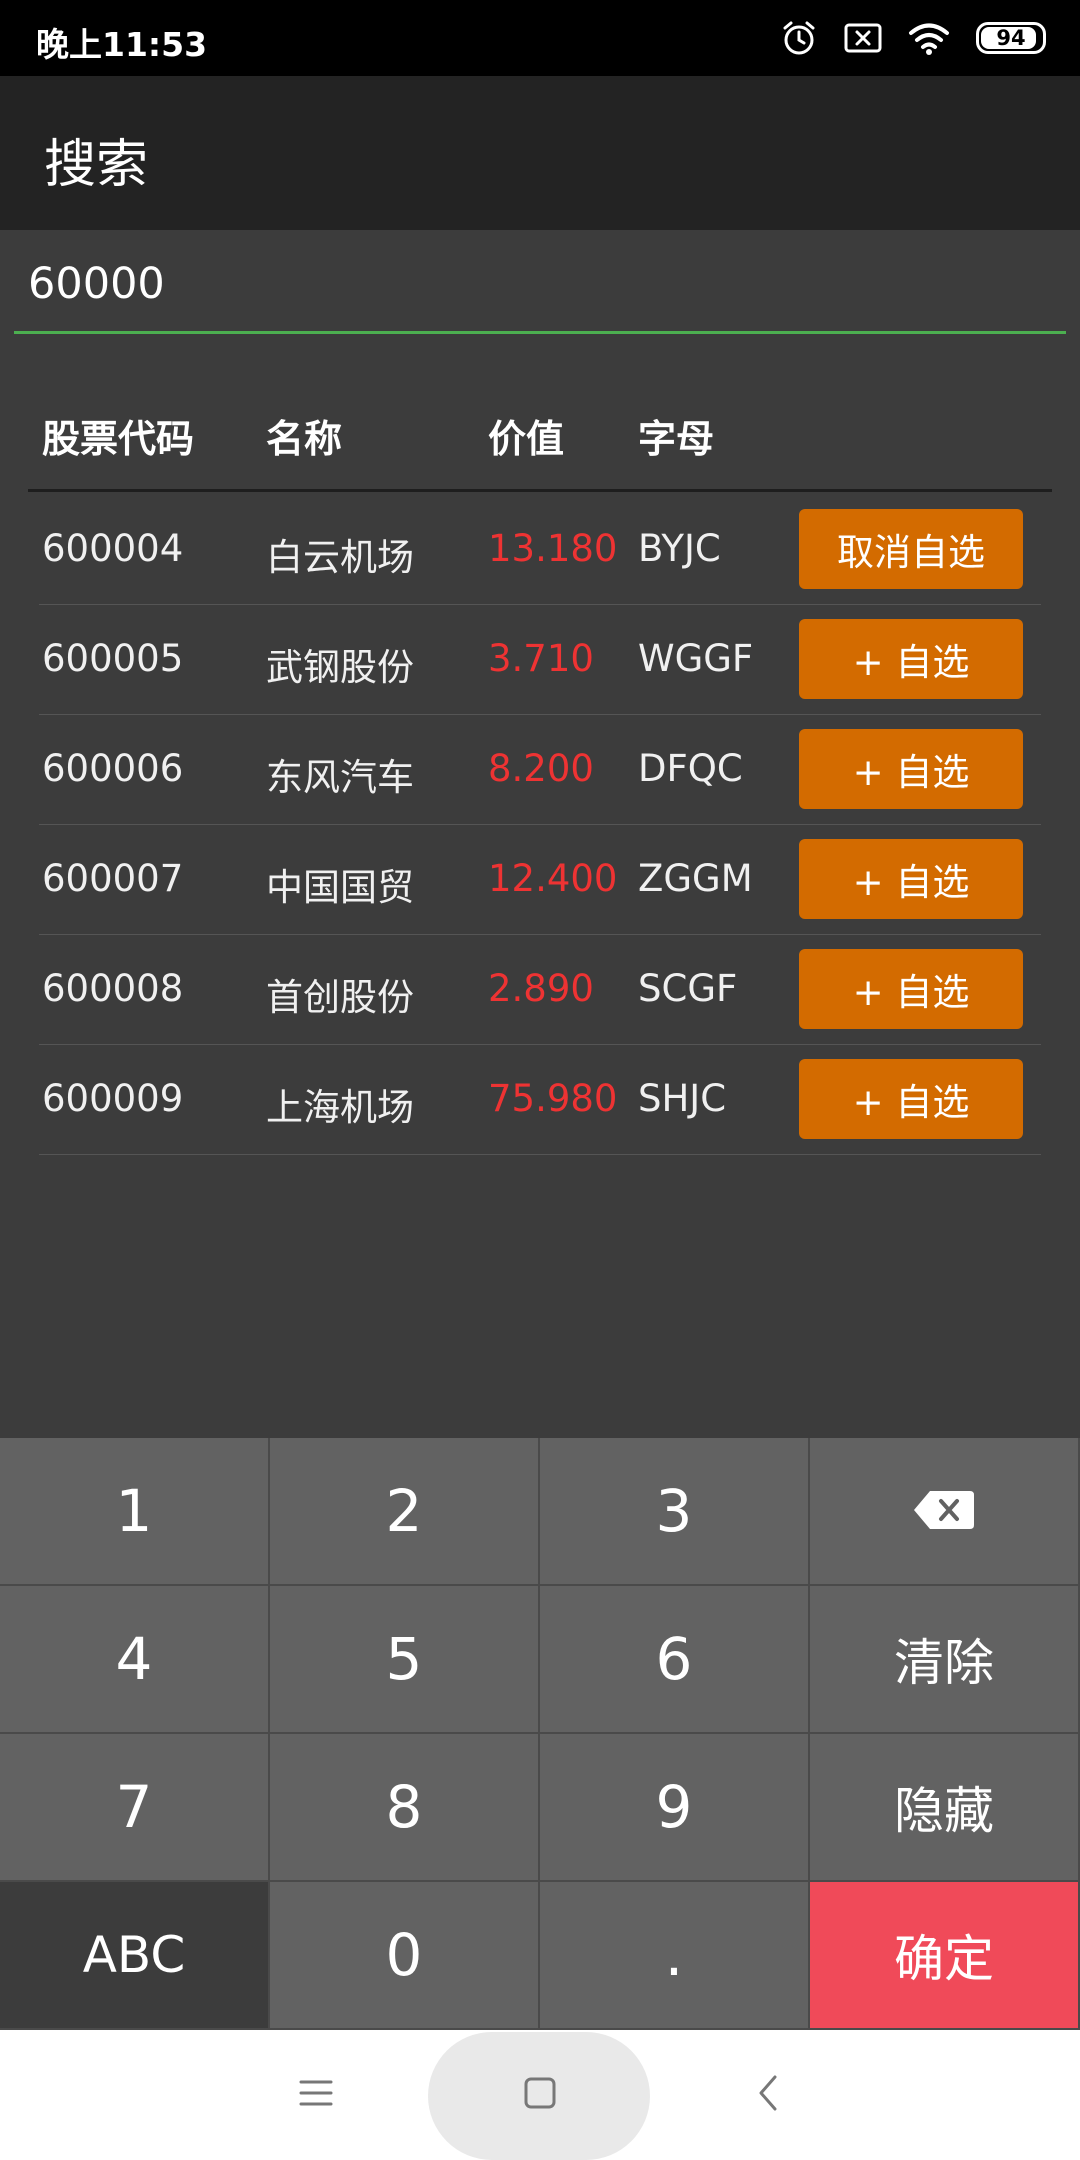 The height and width of the screenshot is (2160, 1080). I want to click on back-icon, so click(768, 2095).